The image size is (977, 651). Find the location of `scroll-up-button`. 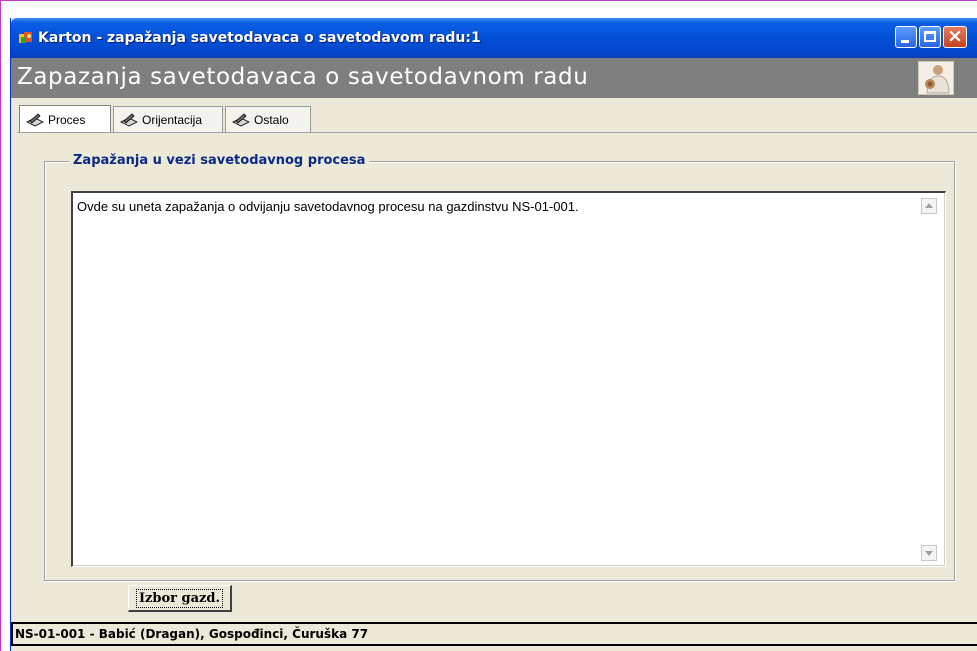

scroll-up-button is located at coordinates (929, 206).